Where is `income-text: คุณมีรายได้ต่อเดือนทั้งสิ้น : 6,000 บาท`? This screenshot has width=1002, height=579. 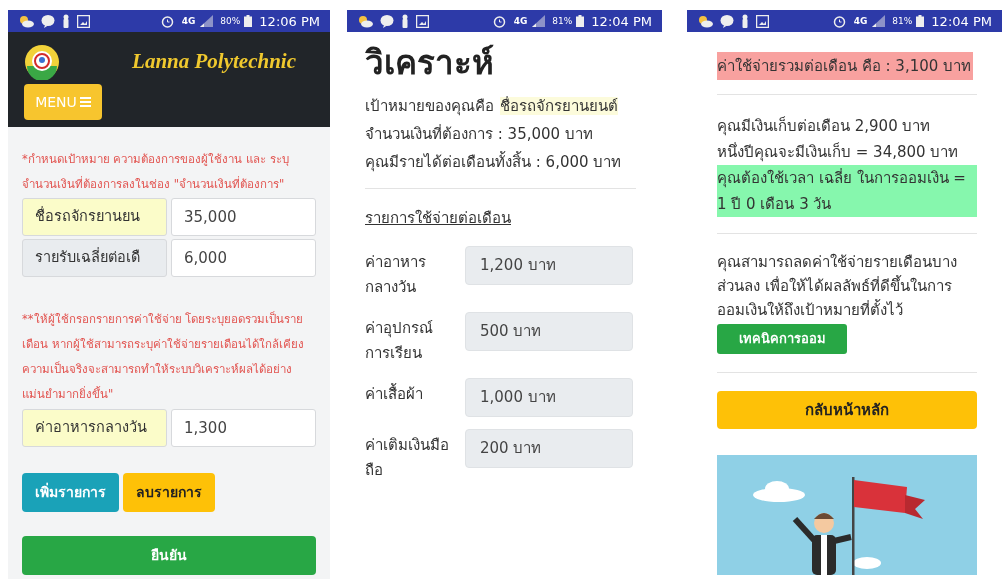 income-text: คุณมีรายได้ต่อเดือนทั้งสิ้น : 6,000 บาท is located at coordinates (494, 162).